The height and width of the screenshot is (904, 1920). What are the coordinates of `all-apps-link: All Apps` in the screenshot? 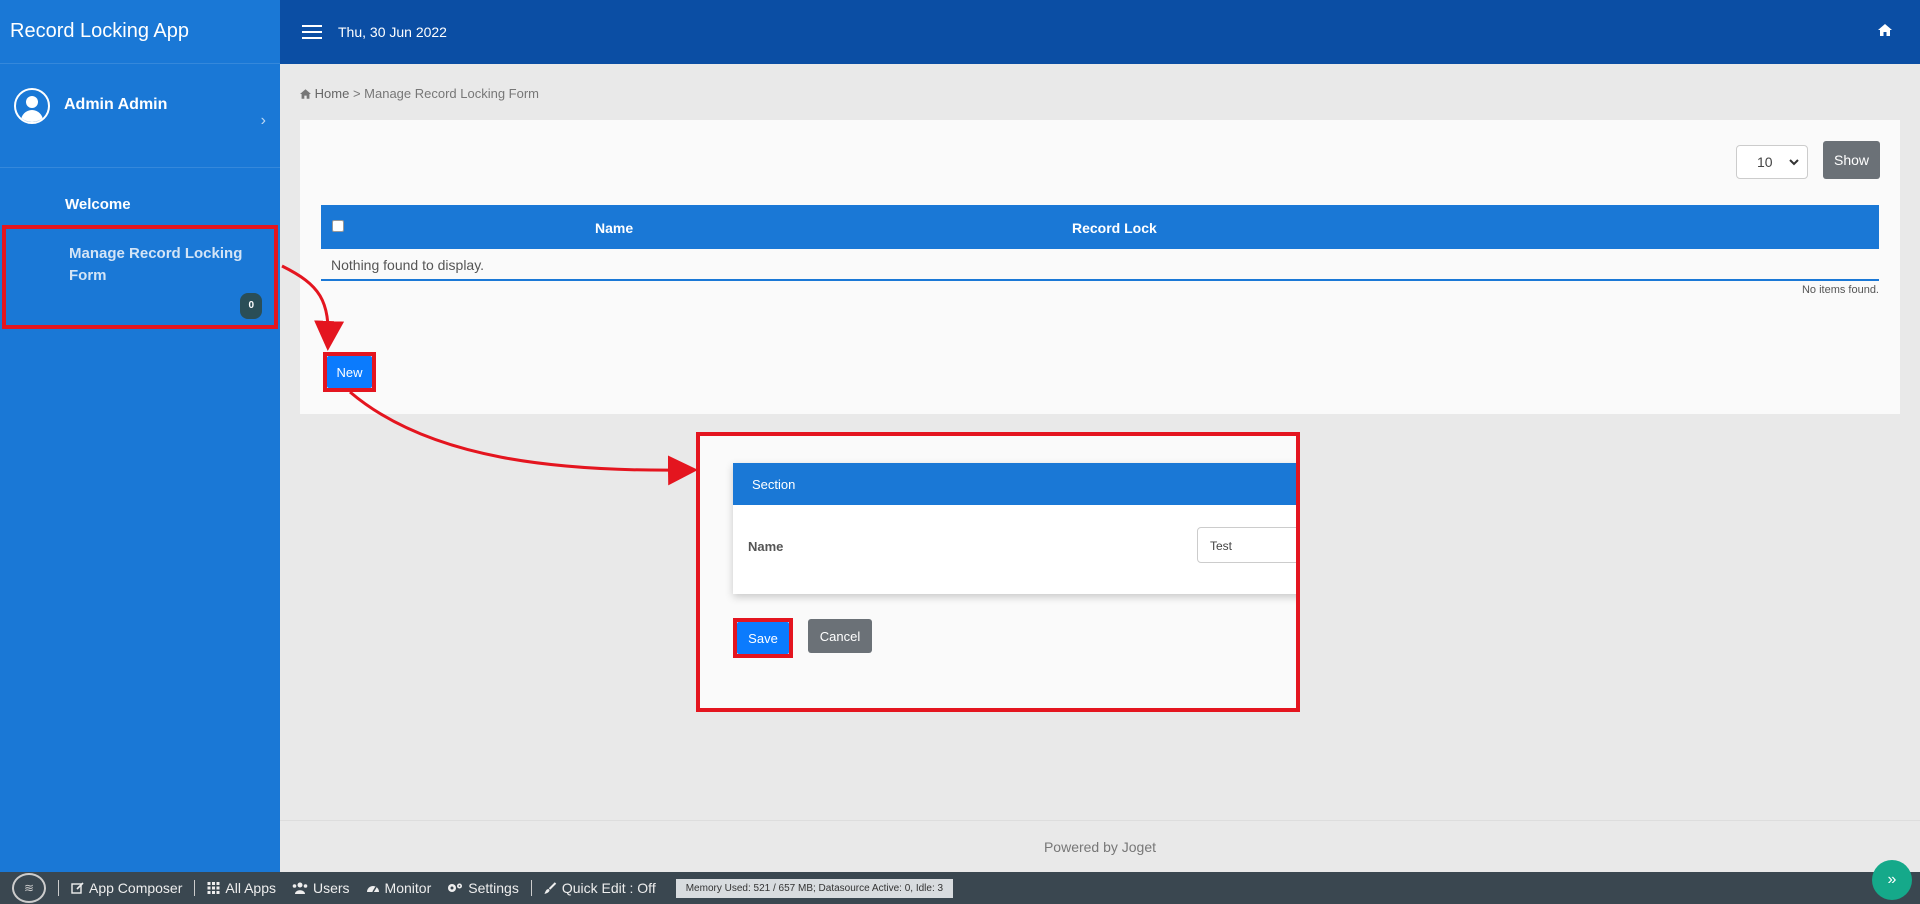 It's located at (241, 888).